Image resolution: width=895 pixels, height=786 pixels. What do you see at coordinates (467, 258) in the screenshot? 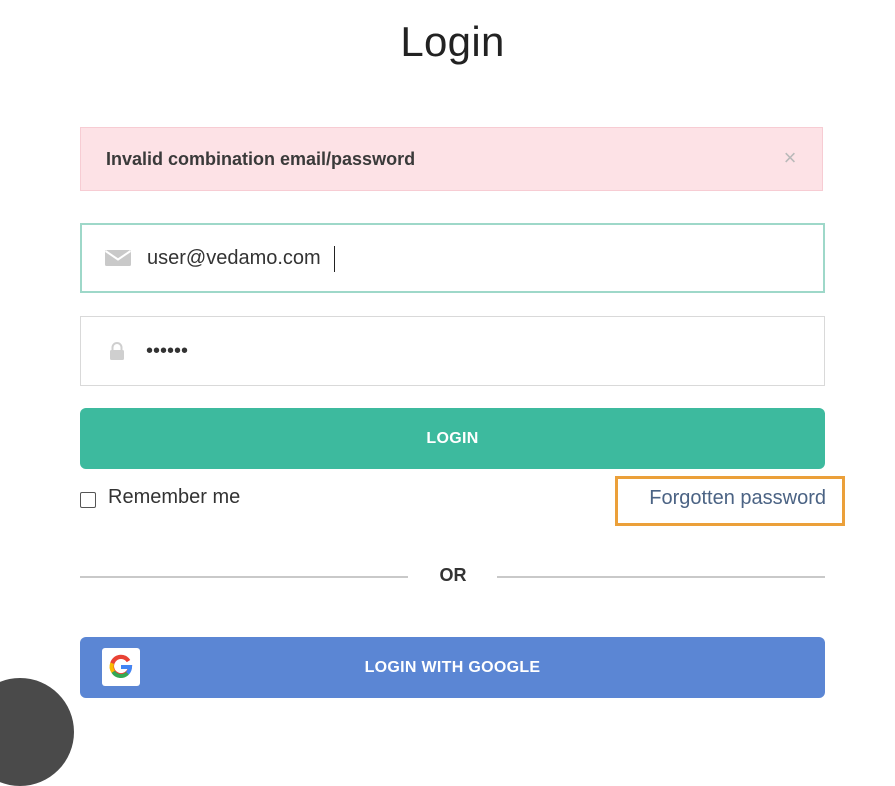
I see `email-input` at bounding box center [467, 258].